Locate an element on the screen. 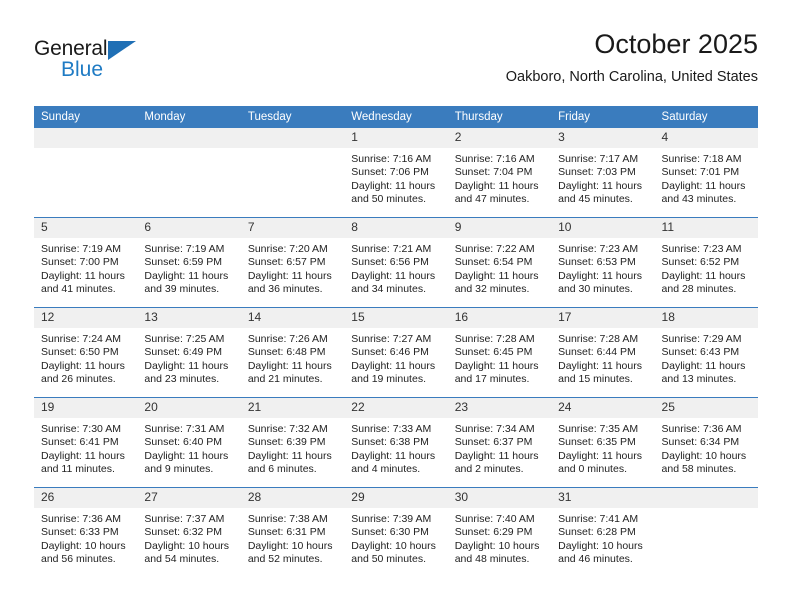  daylight-text-line2: and 54 minutes. is located at coordinates (182, 559).